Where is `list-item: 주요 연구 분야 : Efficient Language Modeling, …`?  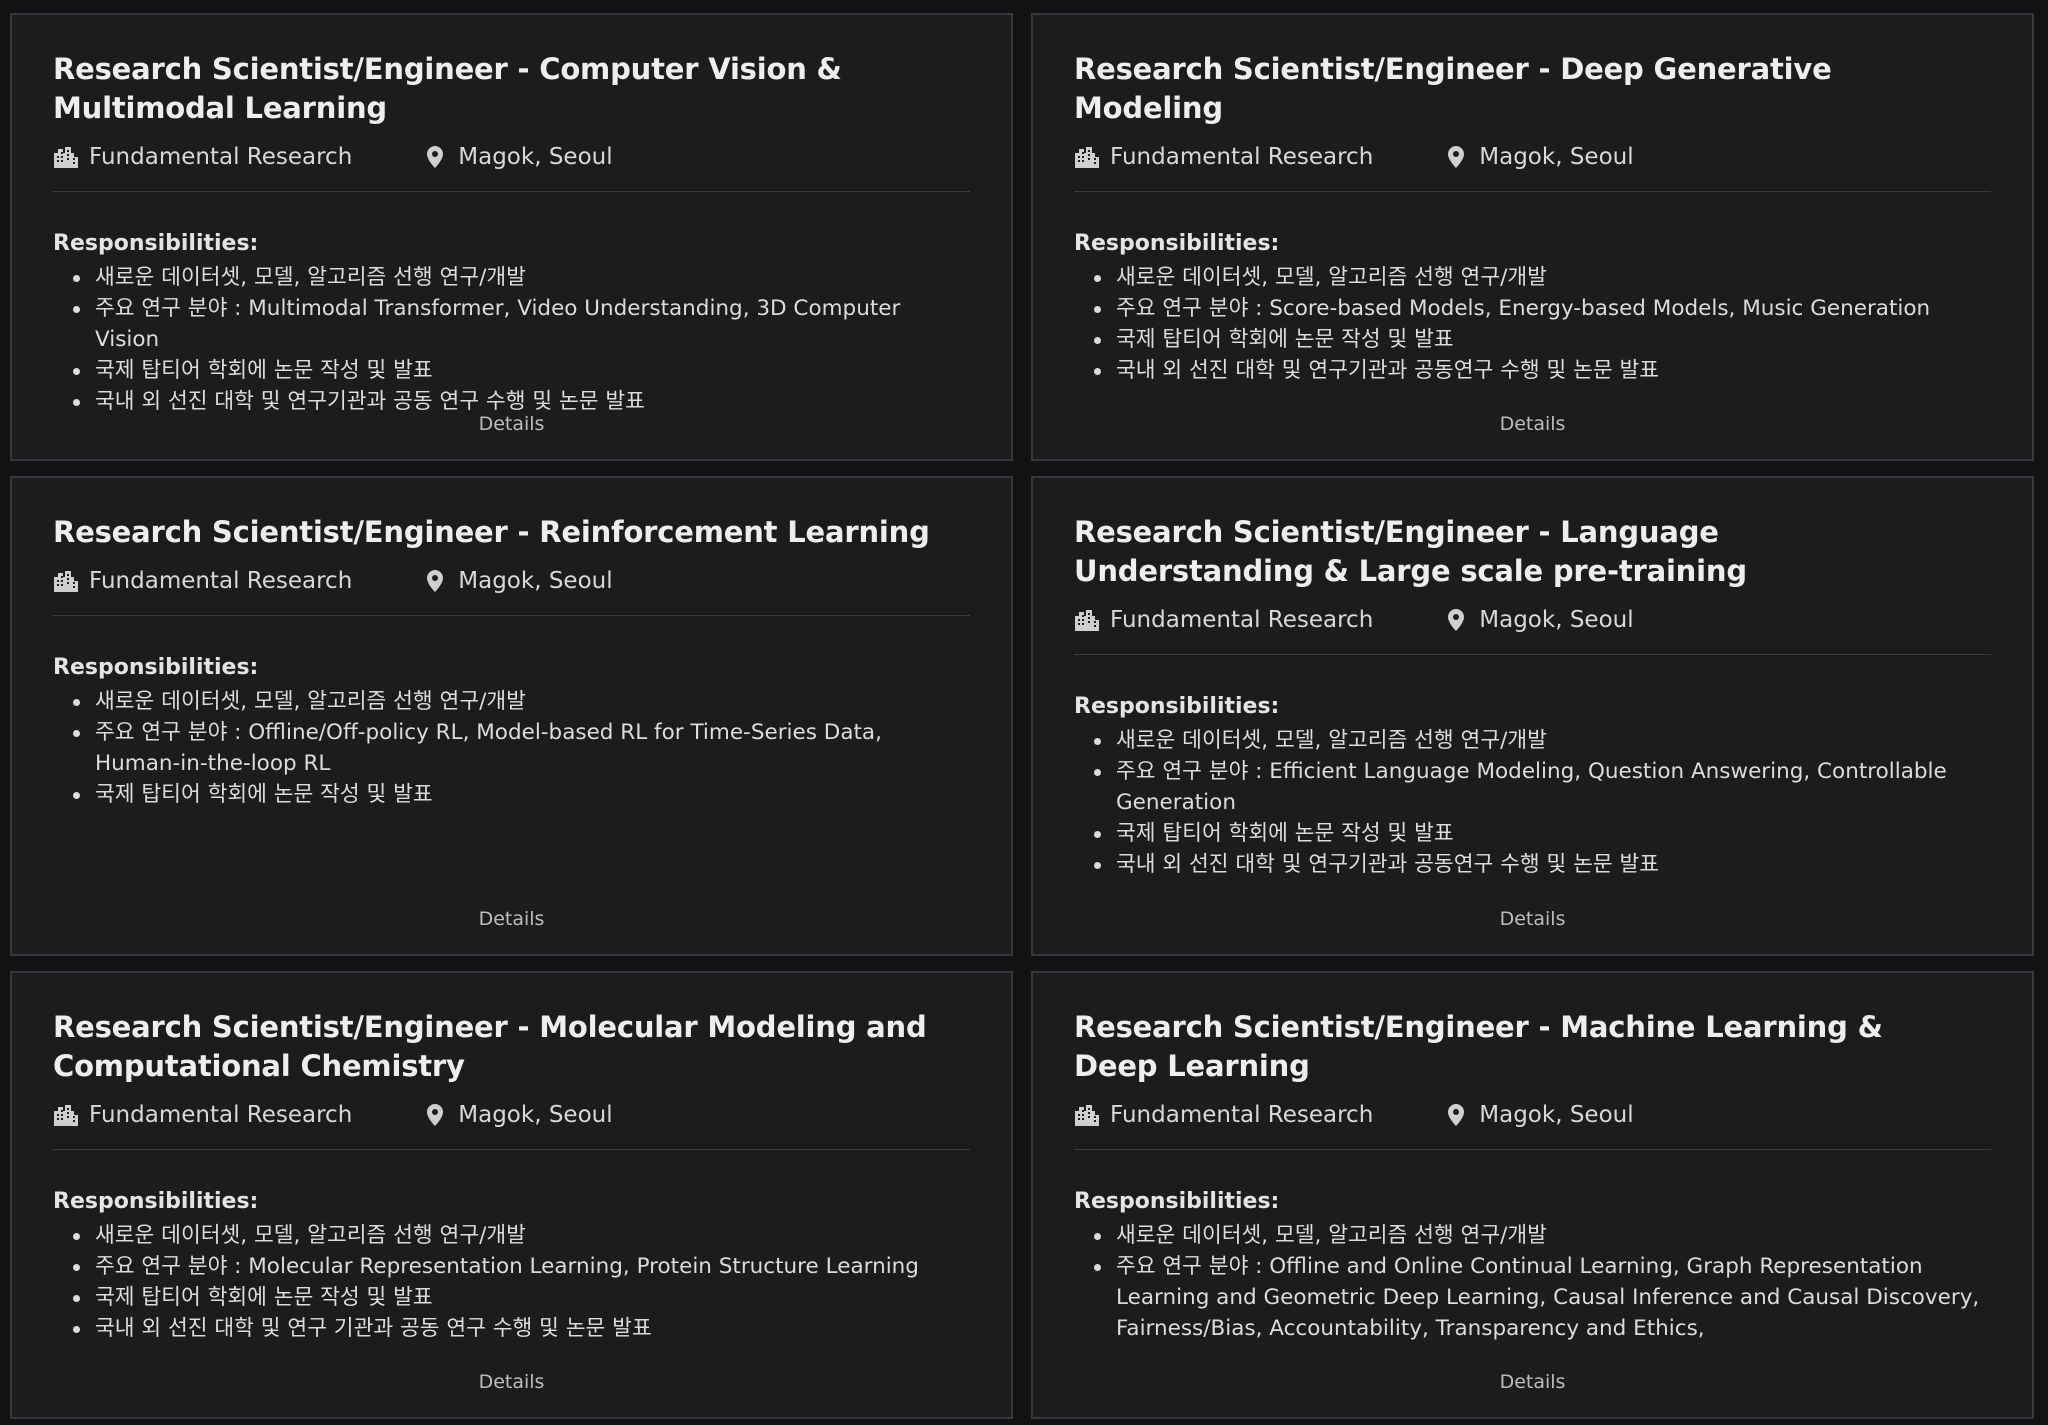
list-item: 주요 연구 분야 : Efficient Language Modeling, … is located at coordinates (1532, 787).